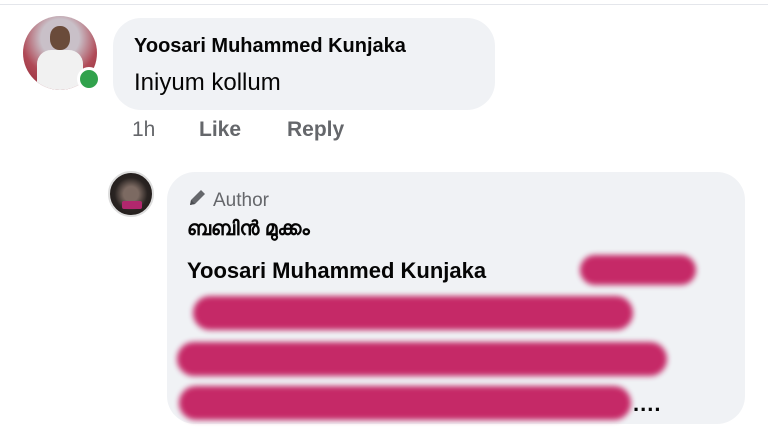 This screenshot has height=432, width=768. I want to click on comment-author-name: Yoosari Muhammed Kunjaka, so click(270, 46).